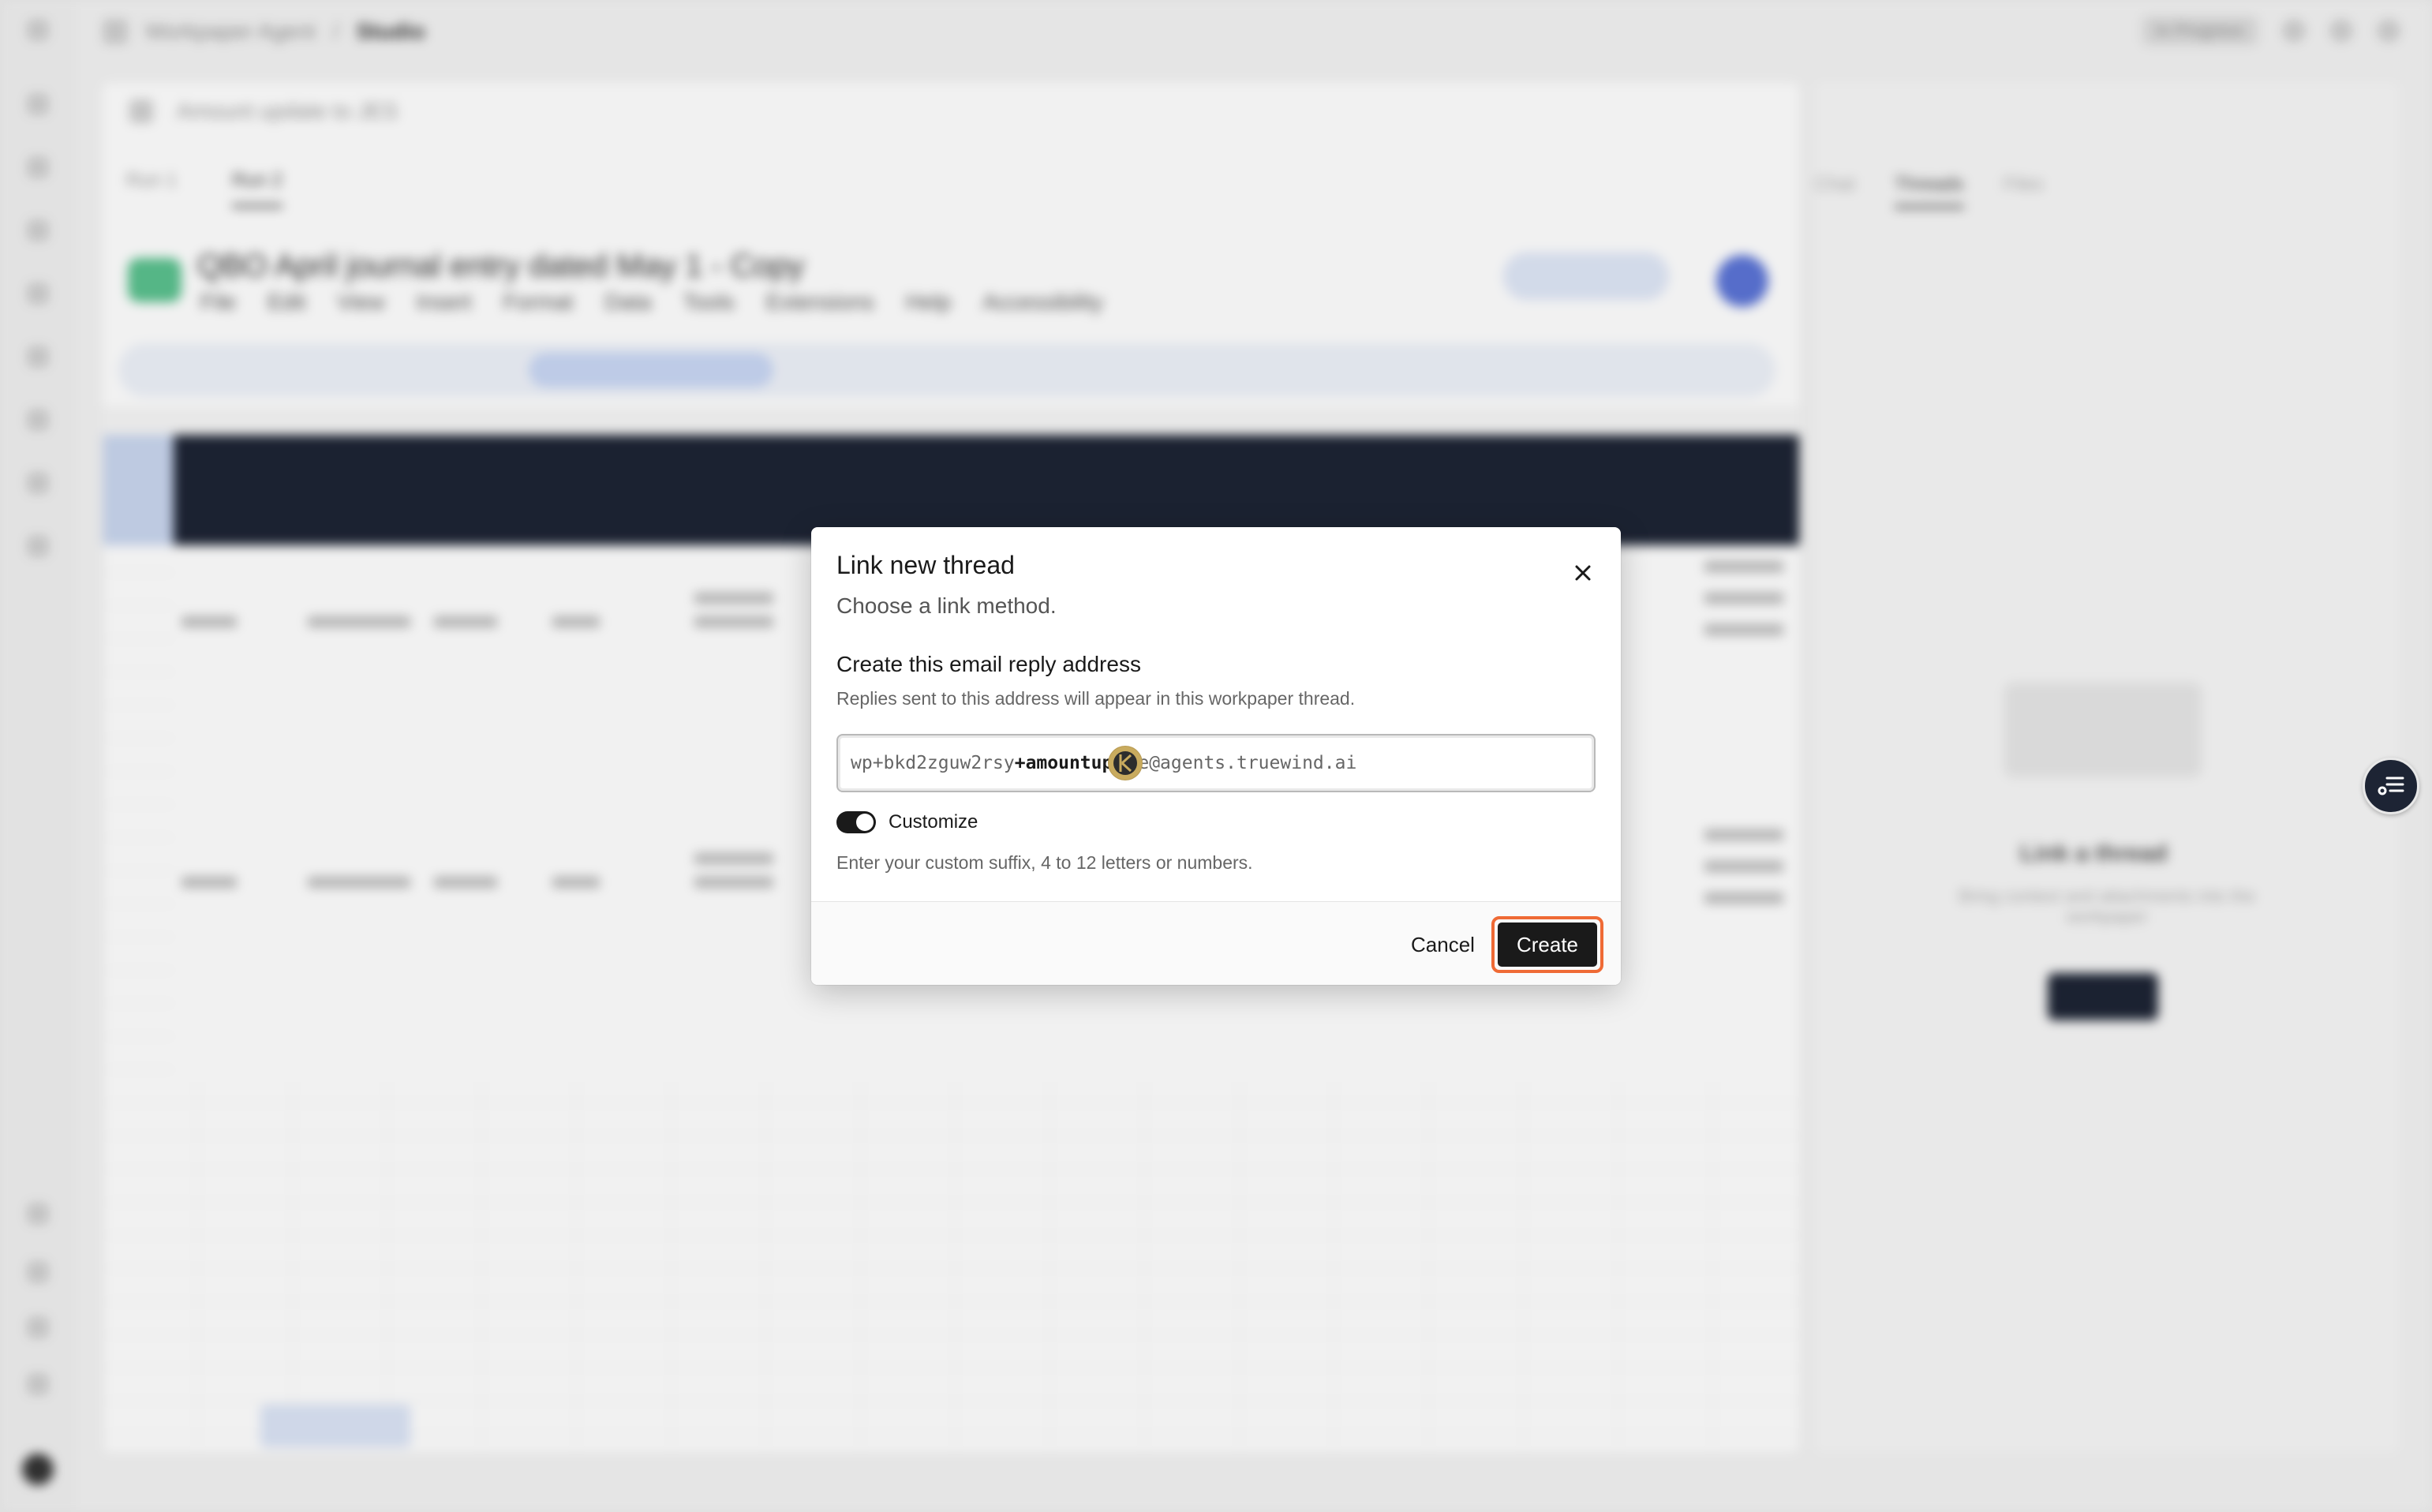 The height and width of the screenshot is (1512, 2432). I want to click on floating-list-button, so click(2391, 786).